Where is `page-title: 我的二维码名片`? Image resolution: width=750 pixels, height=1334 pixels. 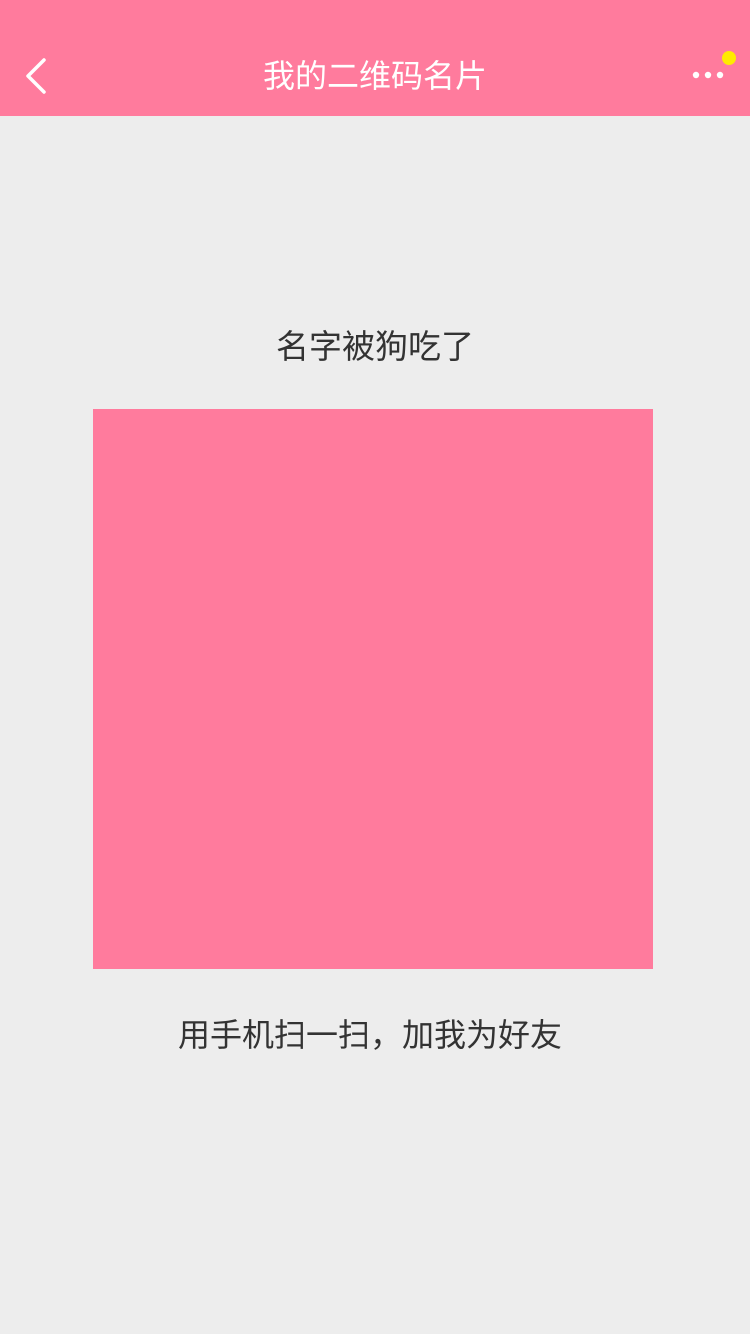 page-title: 我的二维码名片 is located at coordinates (374, 76).